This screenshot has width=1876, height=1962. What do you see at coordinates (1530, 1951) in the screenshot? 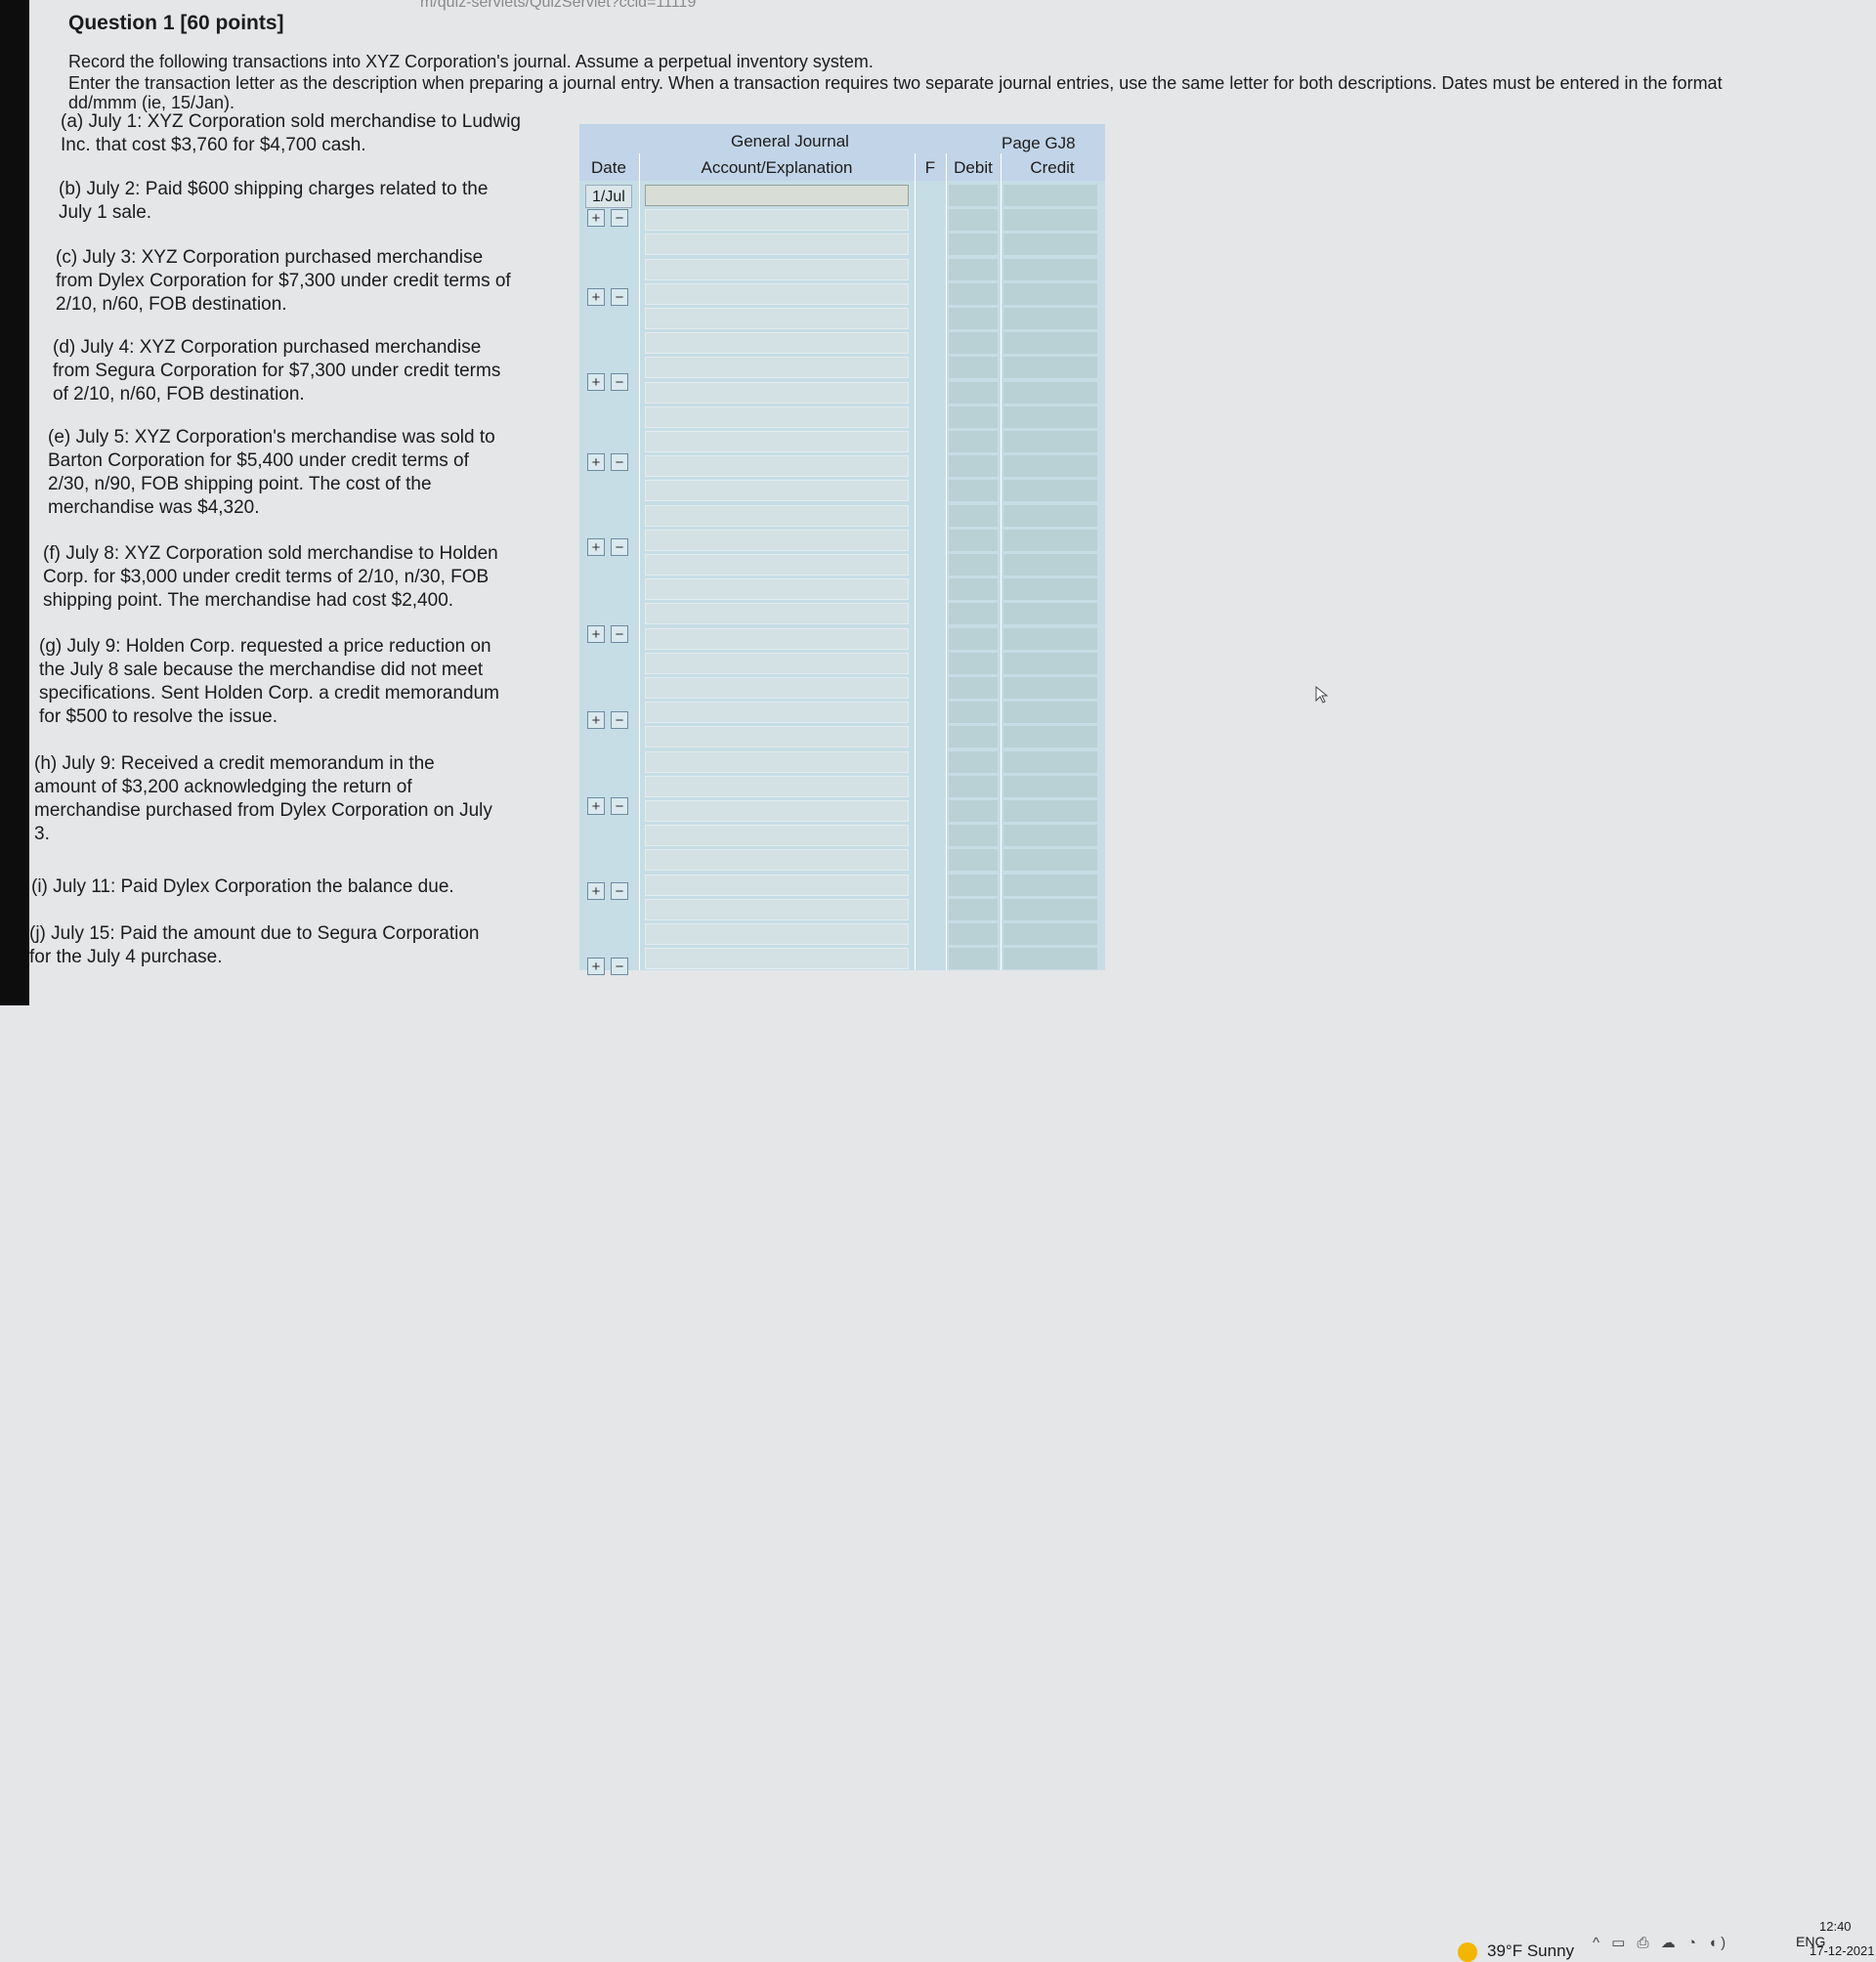
I see `weather-text: 39°F Sunny` at bounding box center [1530, 1951].